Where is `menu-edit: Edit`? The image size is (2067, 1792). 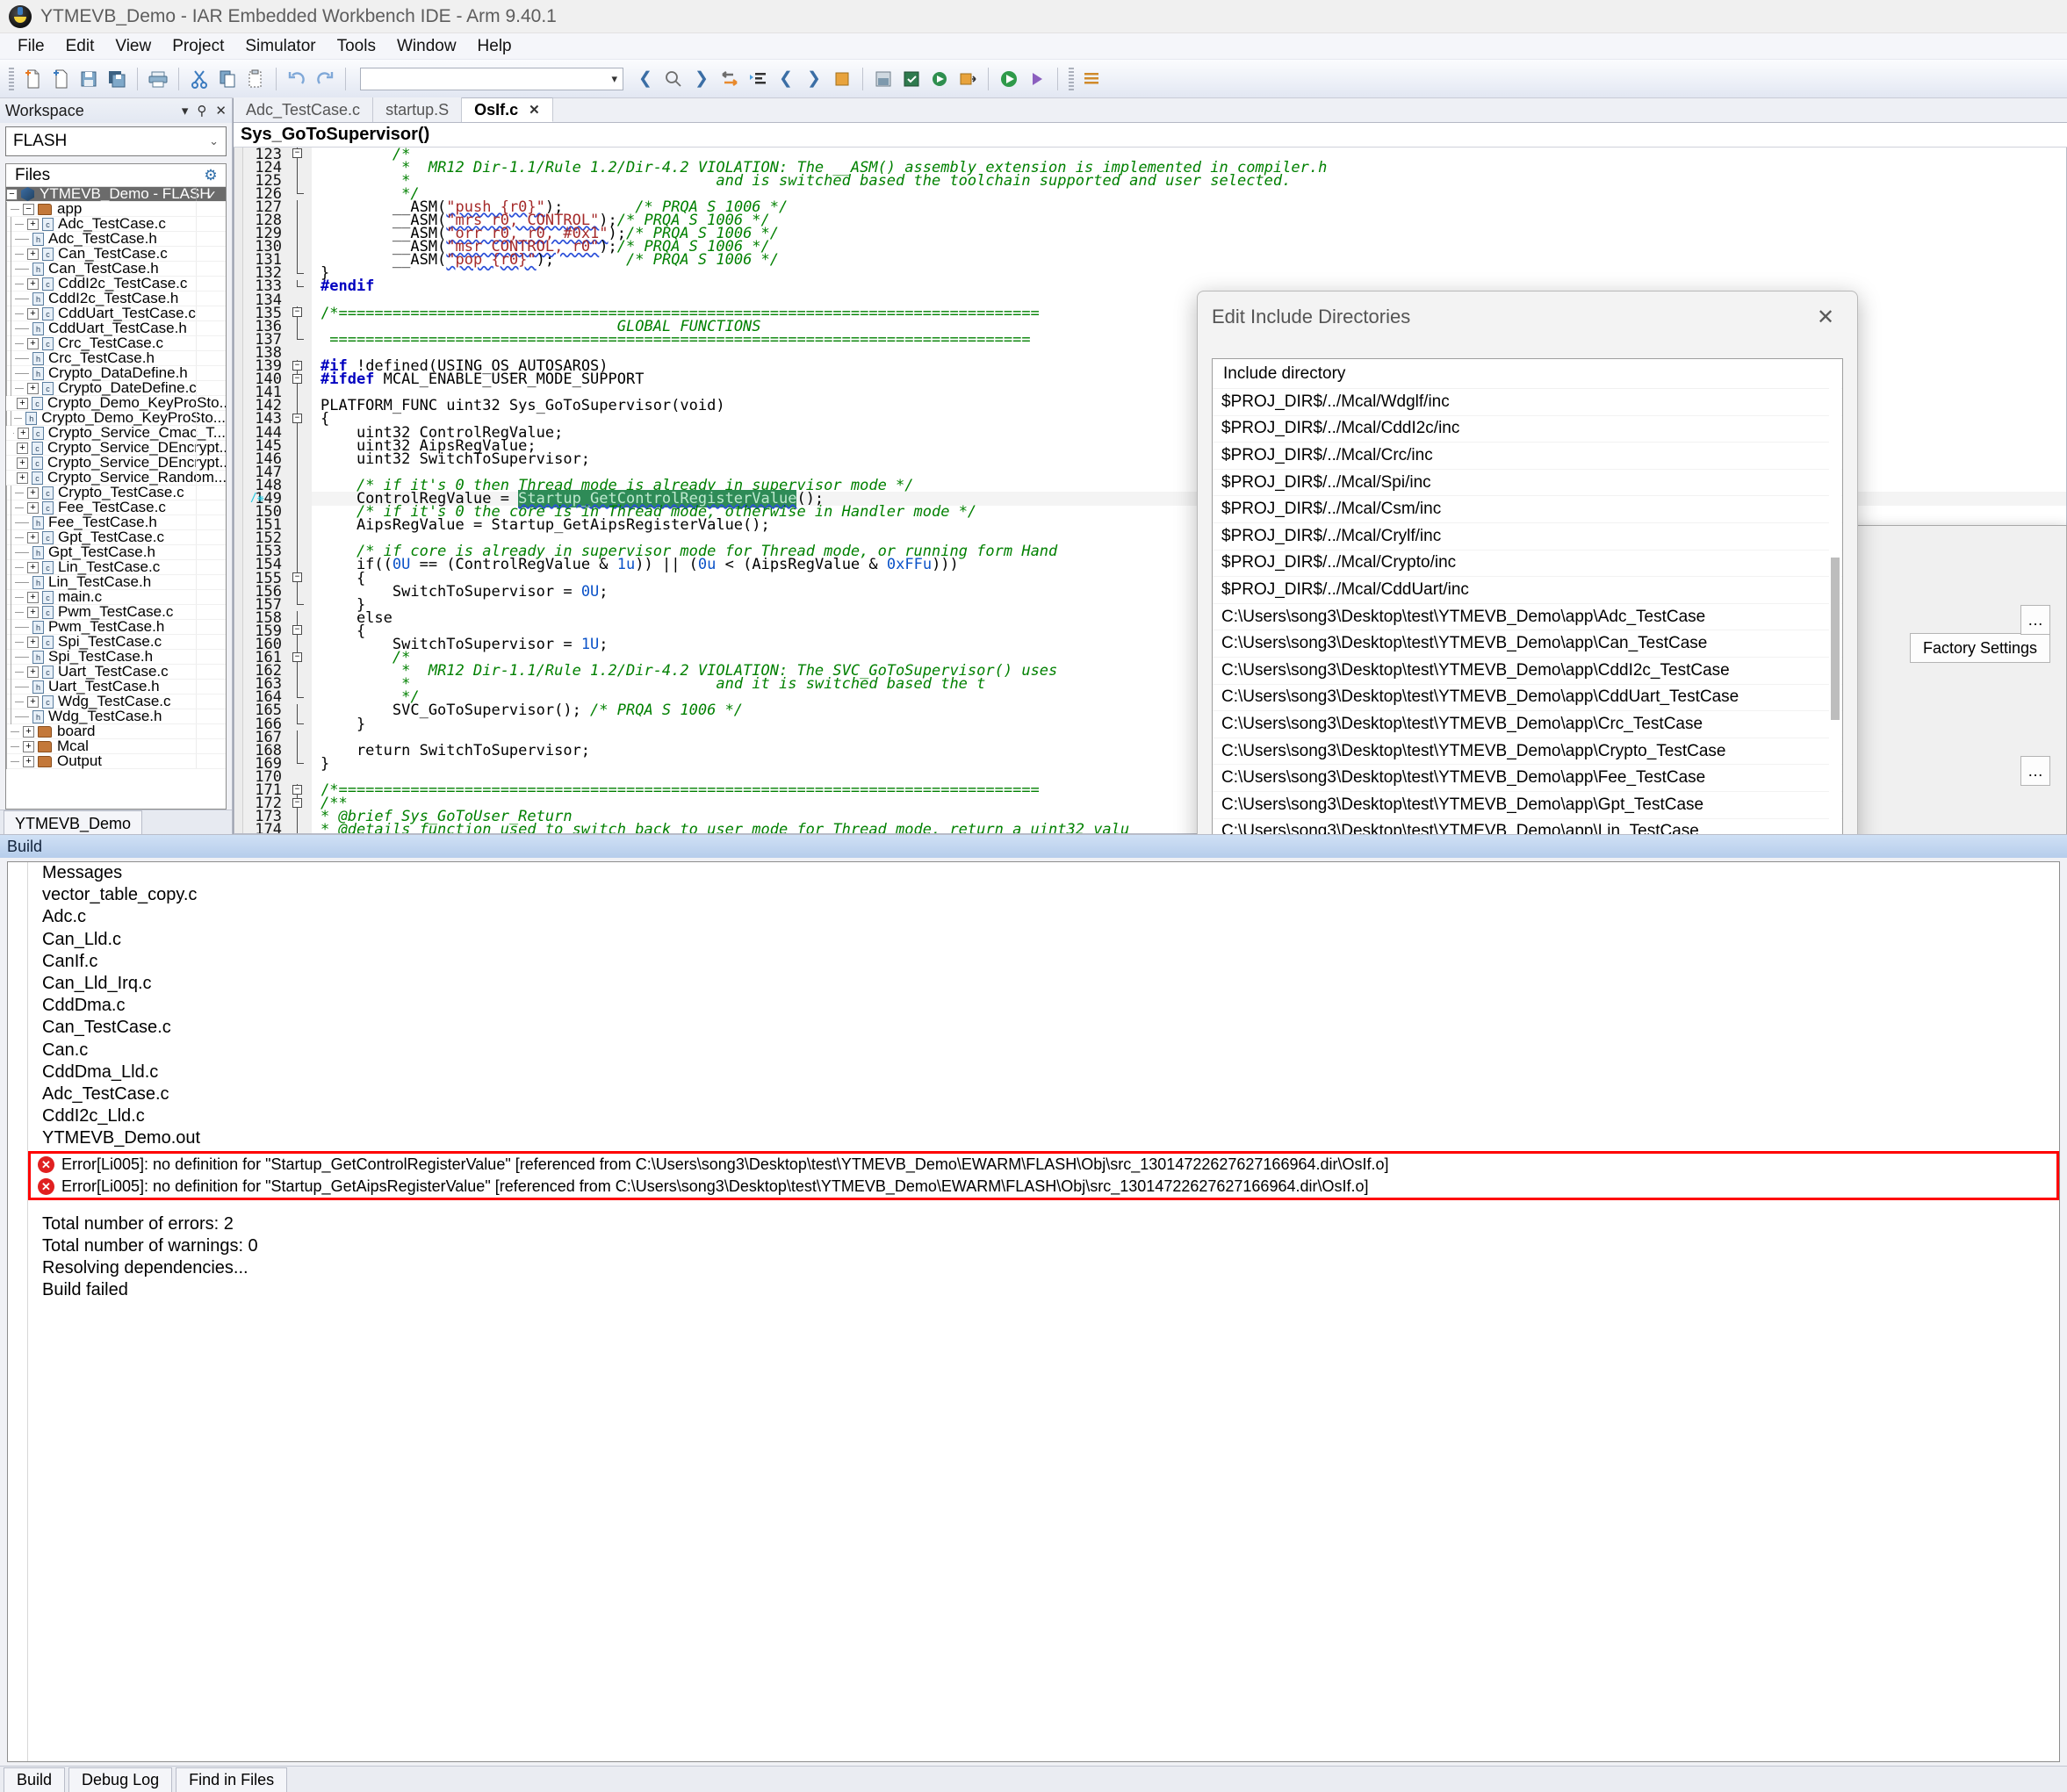
menu-edit: Edit is located at coordinates (80, 46).